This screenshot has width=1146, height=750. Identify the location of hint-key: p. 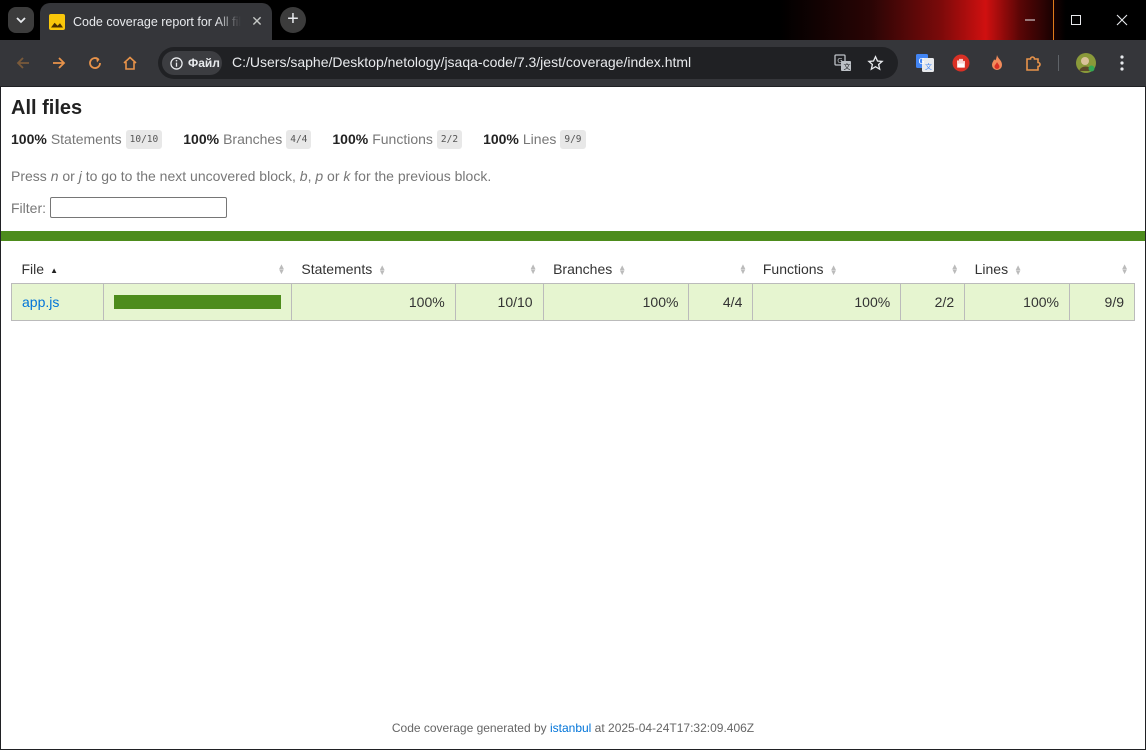
(319, 176).